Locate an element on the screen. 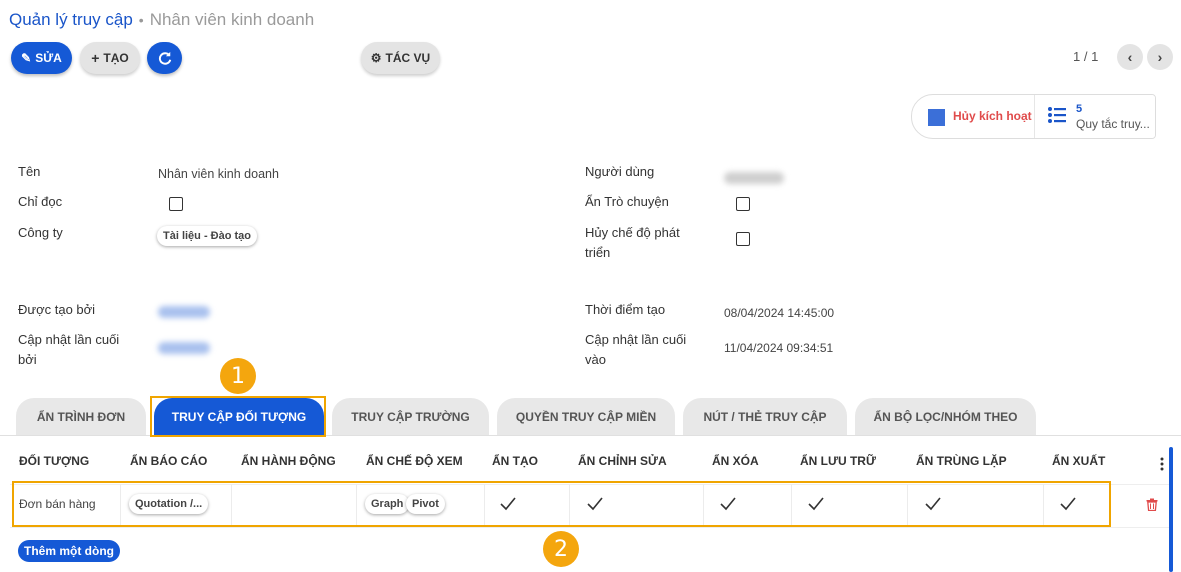  chevron-left-icon: ‹ is located at coordinates (1130, 57).